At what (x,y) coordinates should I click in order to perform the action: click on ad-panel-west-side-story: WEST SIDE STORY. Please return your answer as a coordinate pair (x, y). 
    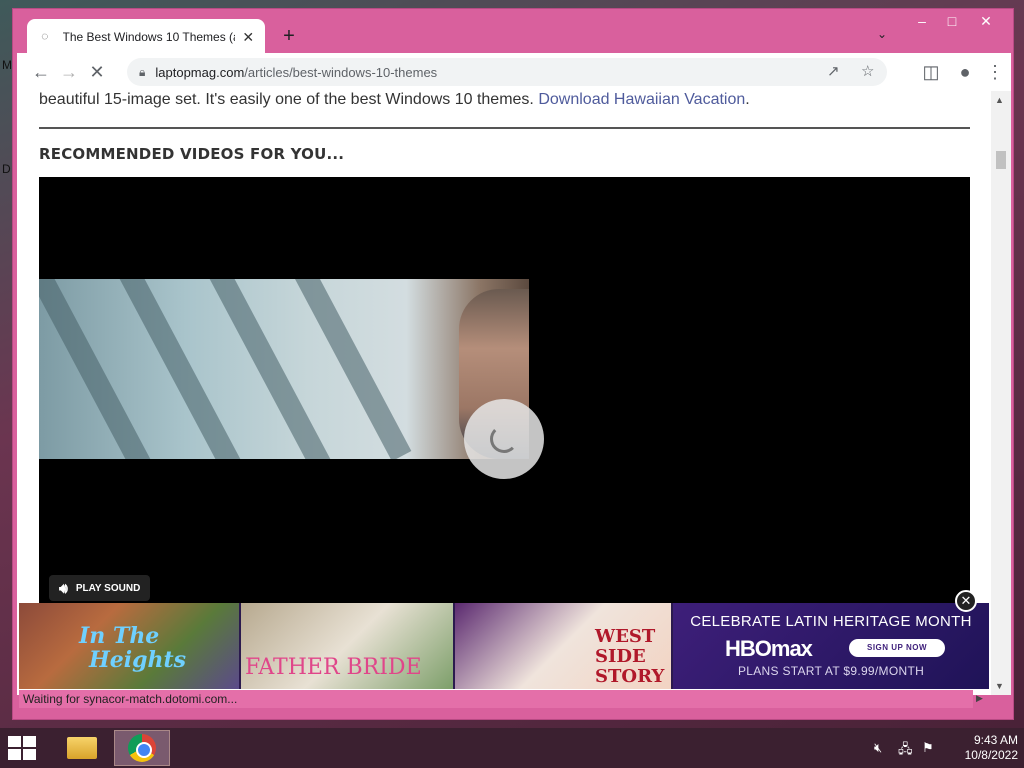
    Looking at the image, I should click on (563, 646).